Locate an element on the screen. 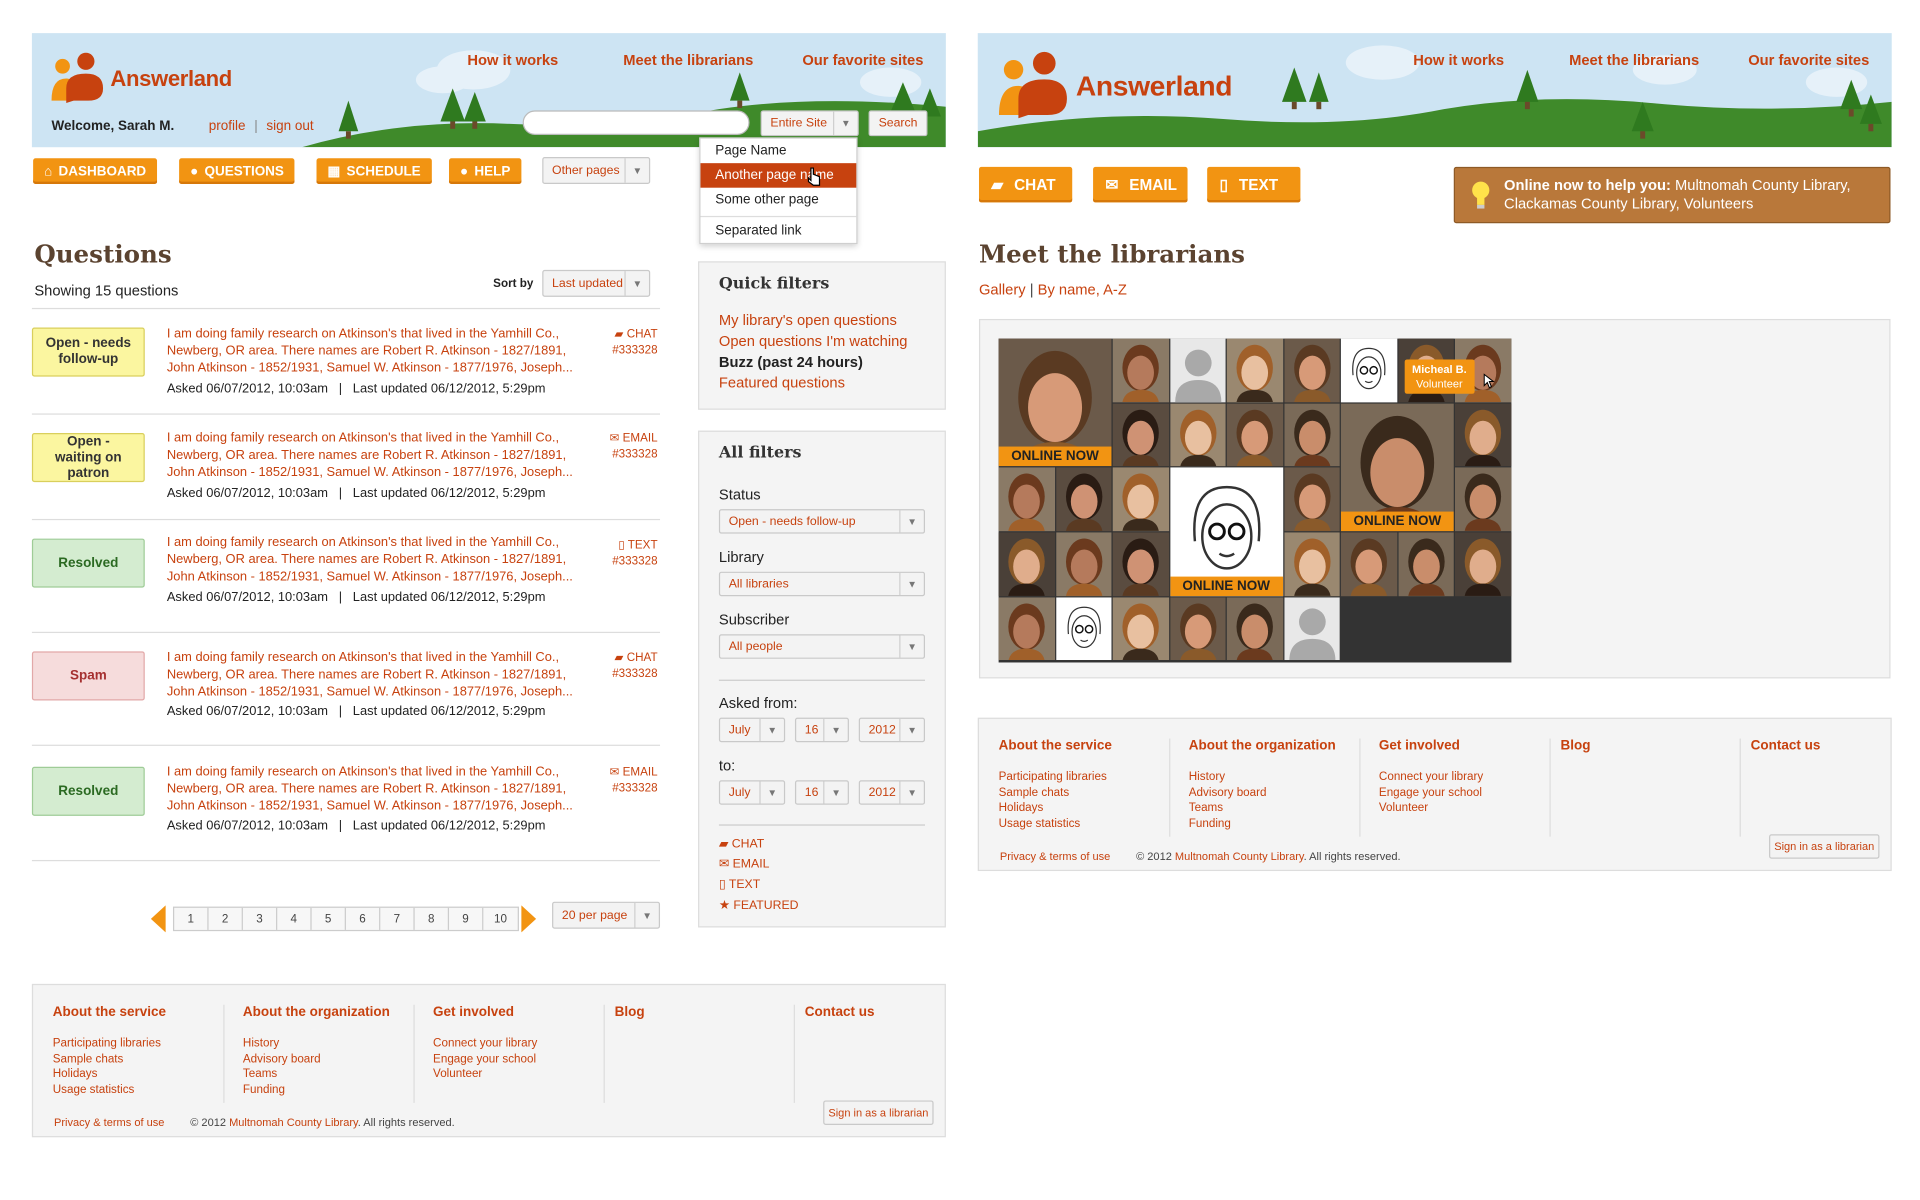 This screenshot has width=1920, height=1200. to-month-select: July ▼ is located at coordinates (752, 792).